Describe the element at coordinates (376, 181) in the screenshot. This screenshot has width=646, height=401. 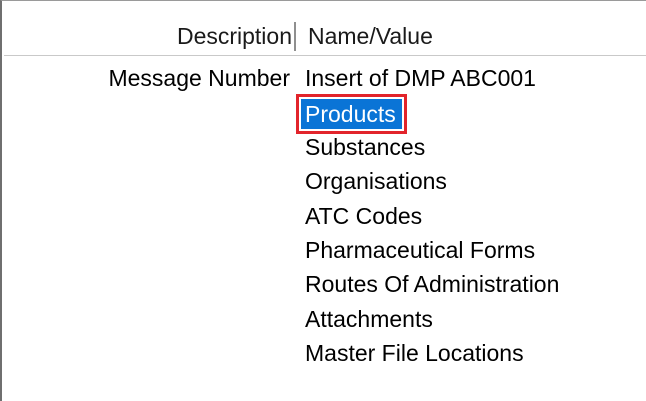
I see `list-item-label: Organisations` at that location.